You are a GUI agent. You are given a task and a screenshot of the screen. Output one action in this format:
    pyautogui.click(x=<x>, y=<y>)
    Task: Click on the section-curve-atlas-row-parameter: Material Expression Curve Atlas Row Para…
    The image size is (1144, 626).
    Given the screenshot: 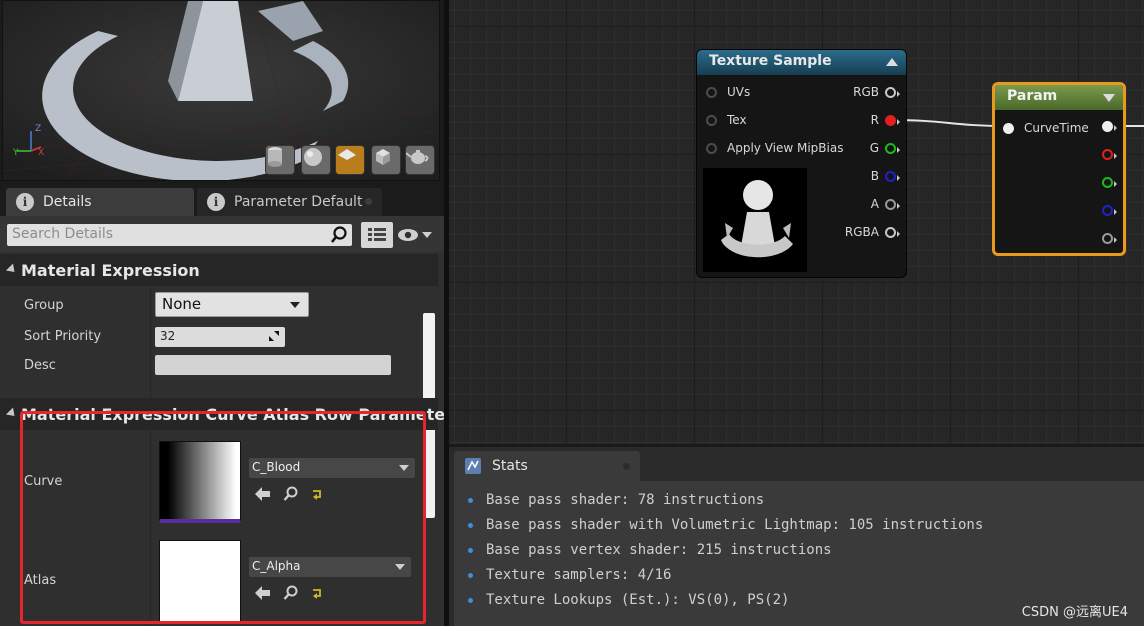 What is the action you would take?
    pyautogui.click(x=226, y=414)
    